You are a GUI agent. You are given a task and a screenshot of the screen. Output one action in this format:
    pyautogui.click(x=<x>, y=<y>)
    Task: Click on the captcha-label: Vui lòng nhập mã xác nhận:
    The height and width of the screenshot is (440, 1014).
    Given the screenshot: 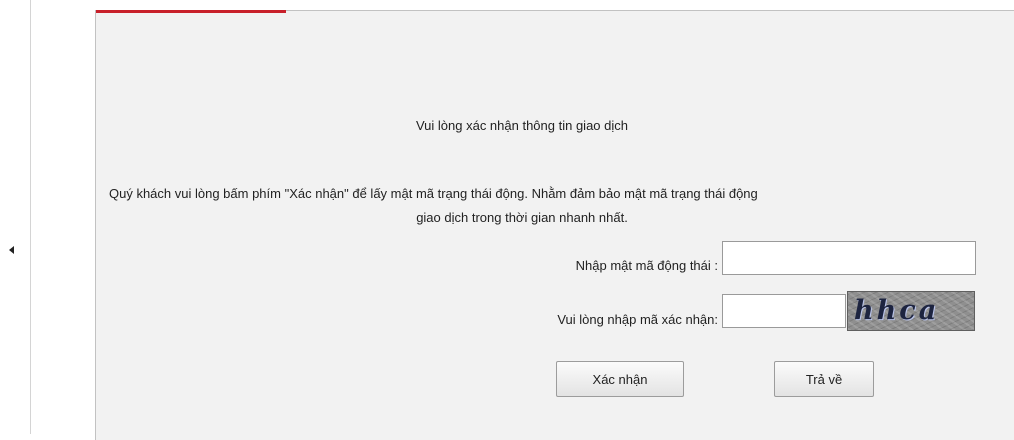 What is the action you would take?
    pyautogui.click(x=637, y=319)
    